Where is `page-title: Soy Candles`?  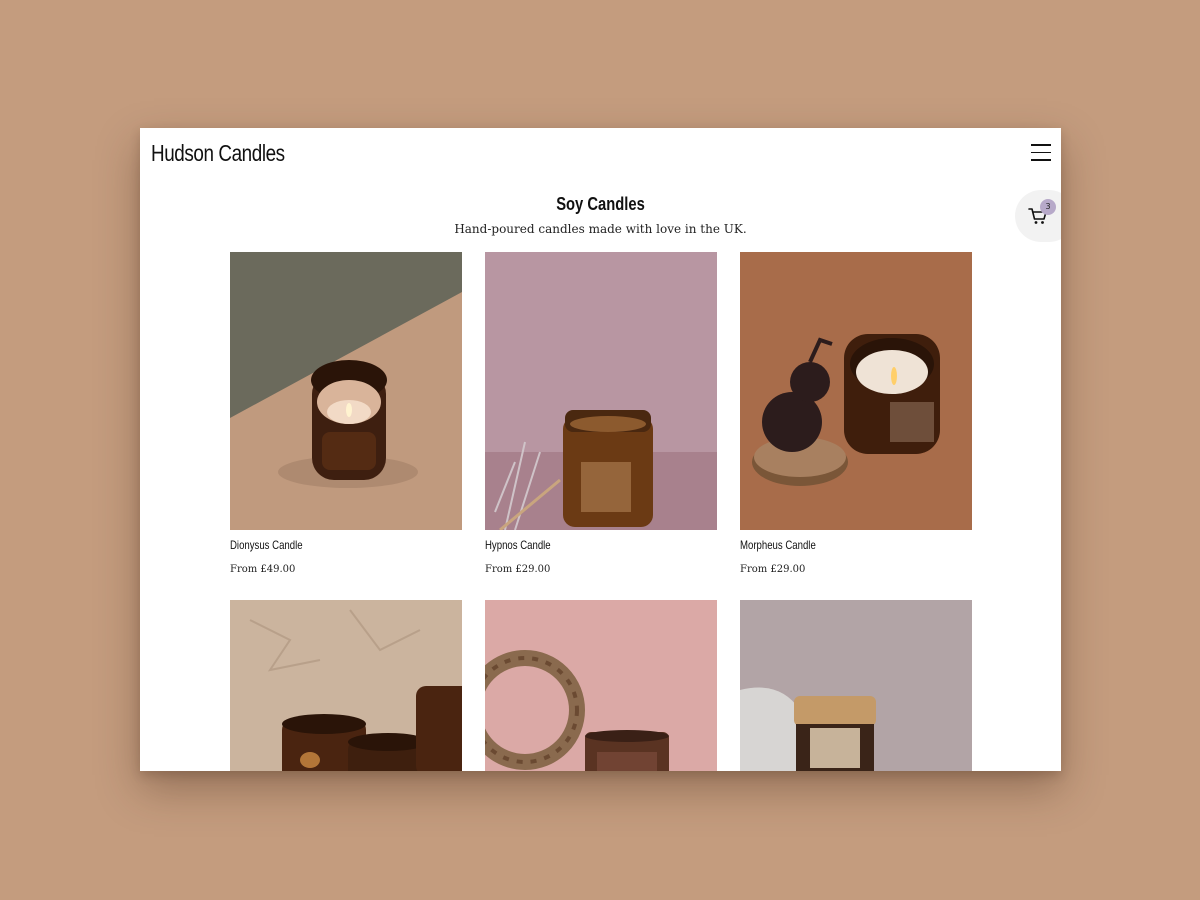
page-title: Soy Candles is located at coordinates (600, 204).